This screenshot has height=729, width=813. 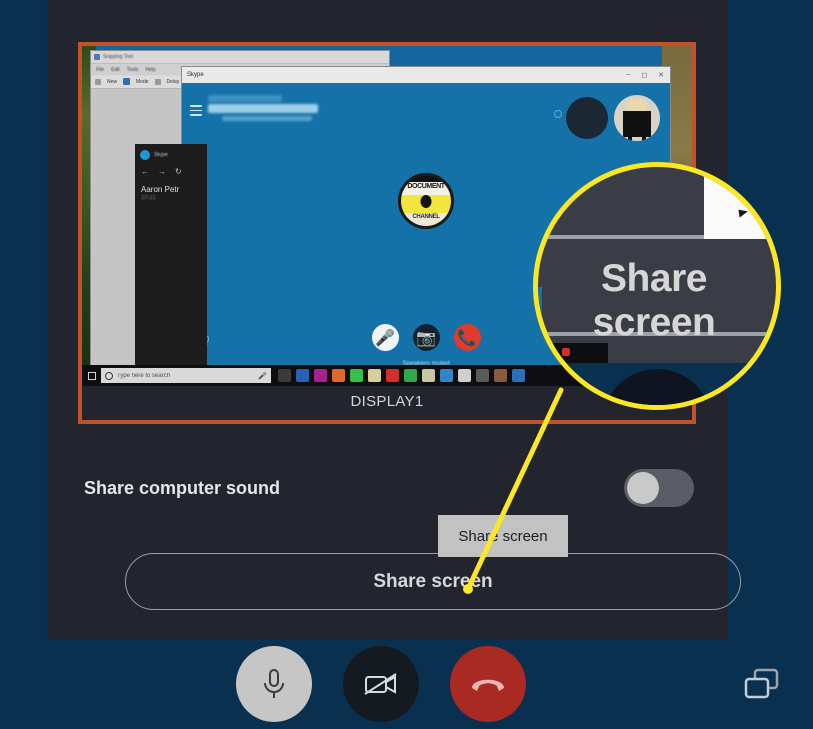 What do you see at coordinates (467, 337) in the screenshot?
I see `skype-end-call-button: 📞` at bounding box center [467, 337].